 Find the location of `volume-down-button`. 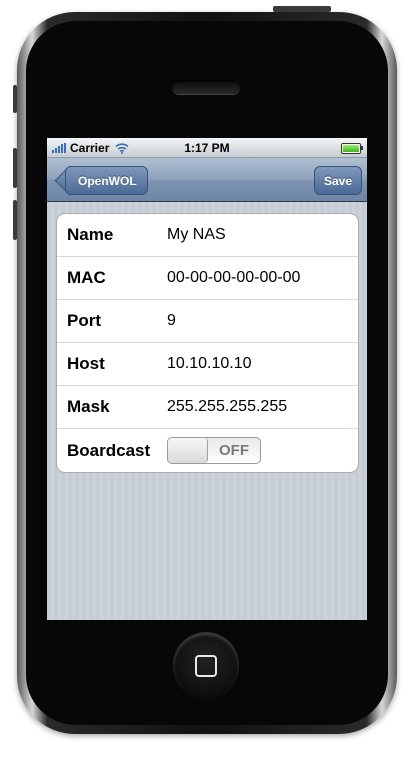

volume-down-button is located at coordinates (15, 220).